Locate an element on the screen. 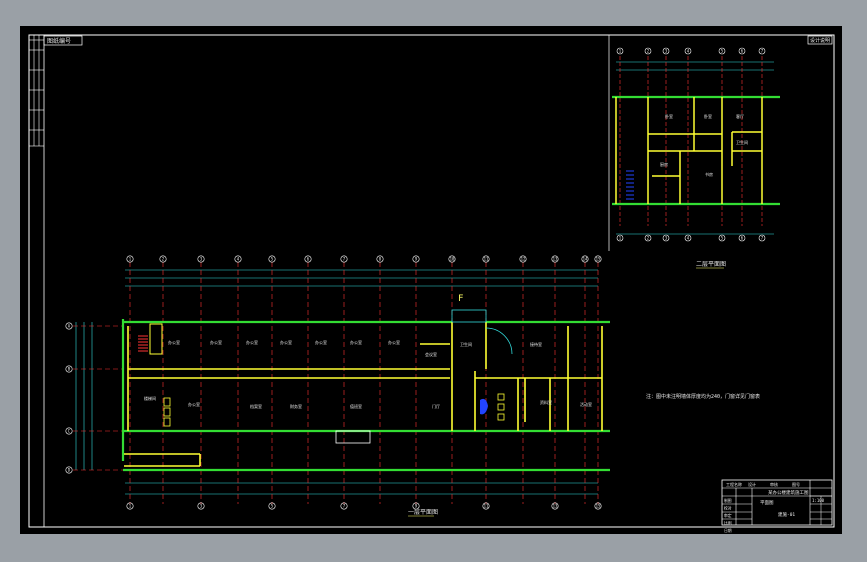 The width and height of the screenshot is (867, 562). room-label: 接待室 is located at coordinates (536, 344).